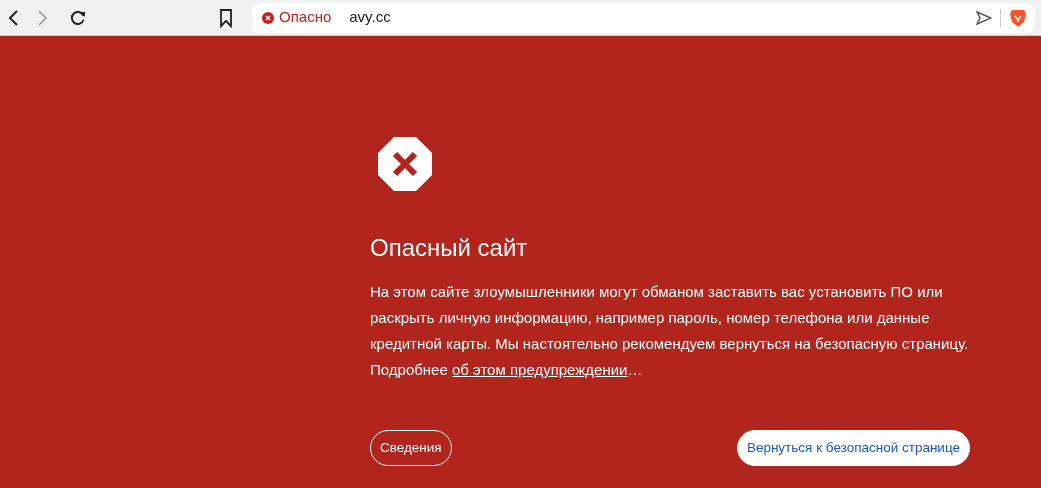 Image resolution: width=1041 pixels, height=488 pixels. I want to click on page-title: Опасный сайт, so click(449, 248).